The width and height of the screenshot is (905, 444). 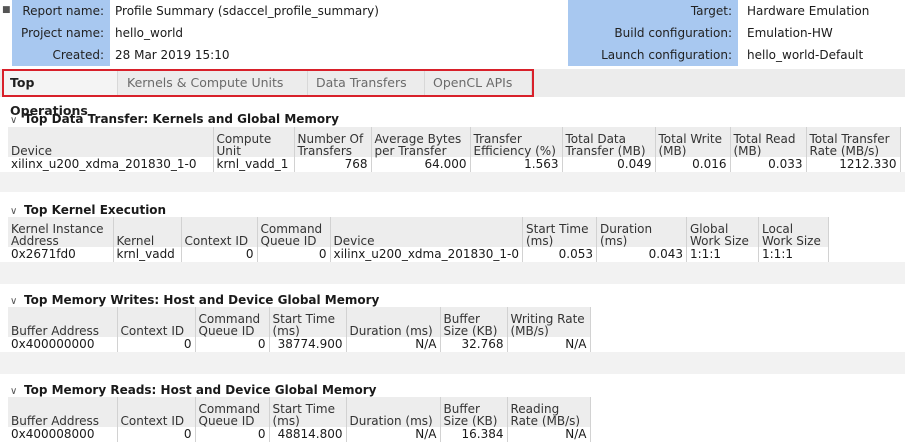 What do you see at coordinates (559, 254) in the screenshot?
I see `cell: 0.053` at bounding box center [559, 254].